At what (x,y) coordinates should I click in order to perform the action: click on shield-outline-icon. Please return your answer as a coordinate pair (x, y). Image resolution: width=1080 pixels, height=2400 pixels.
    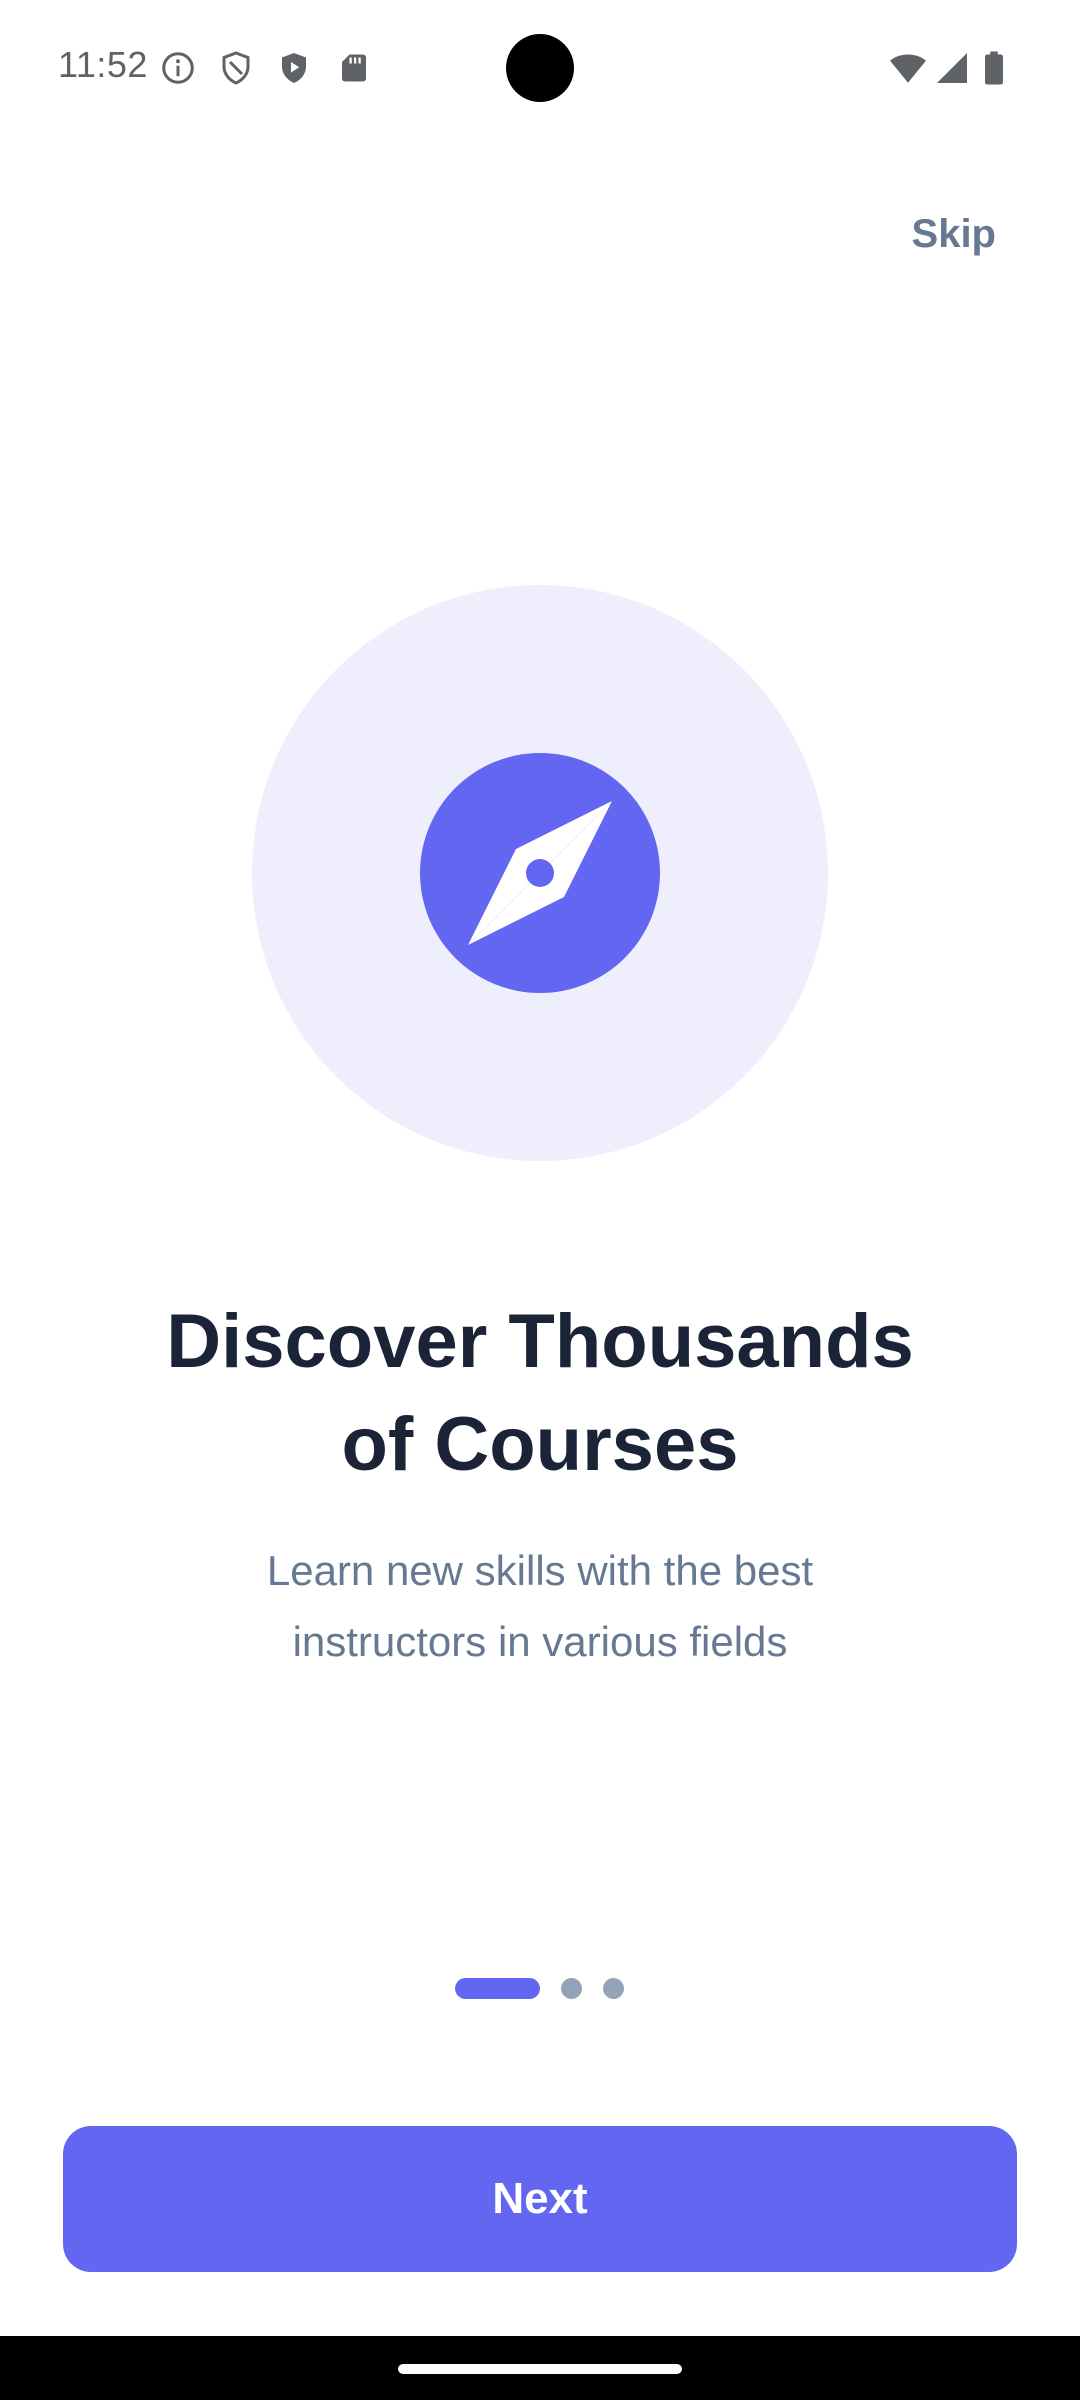
    Looking at the image, I should click on (236, 68).